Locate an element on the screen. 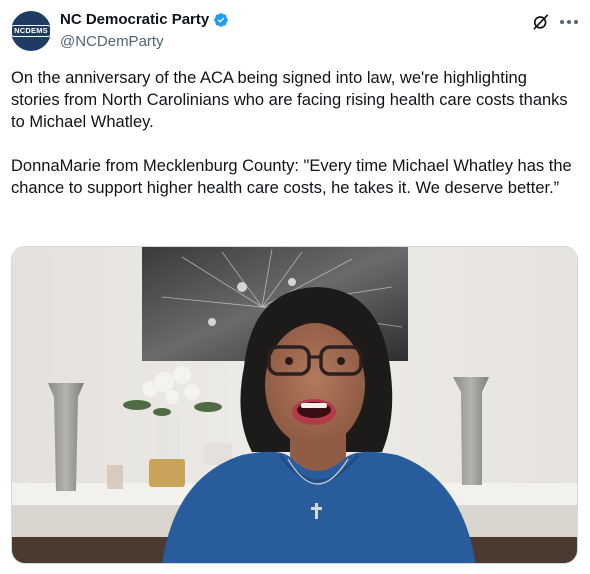 Image resolution: width=590 pixels, height=574 pixels. author-display-name: NC Democratic Party is located at coordinates (134, 19).